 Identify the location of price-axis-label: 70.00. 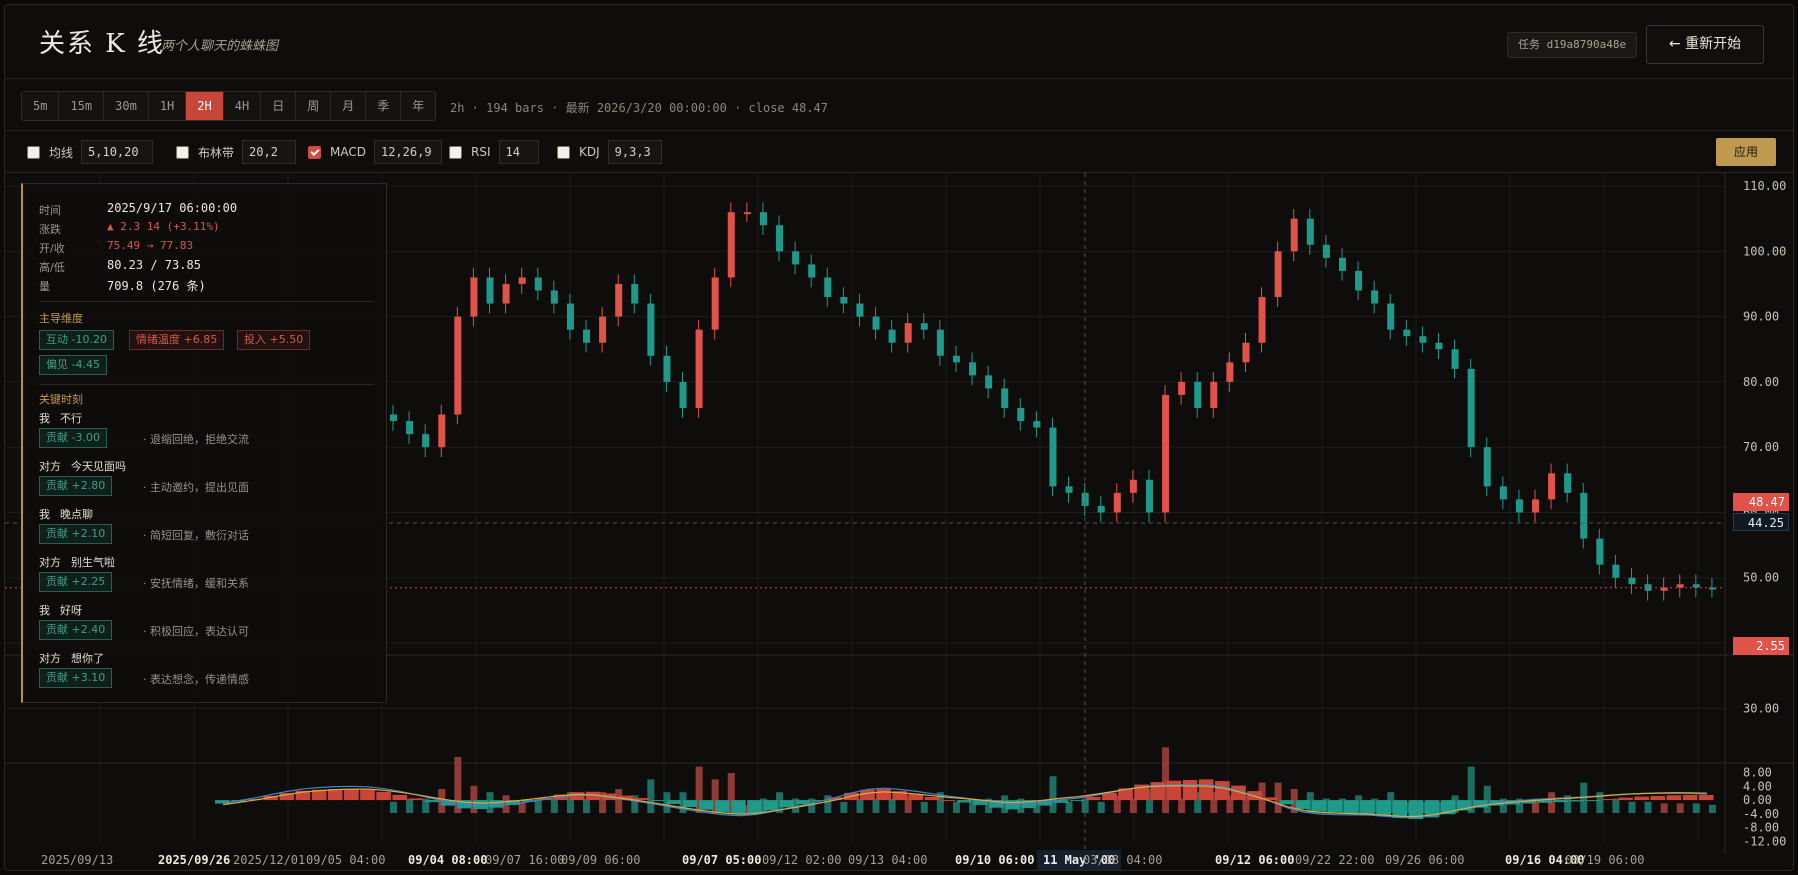
(1761, 447).